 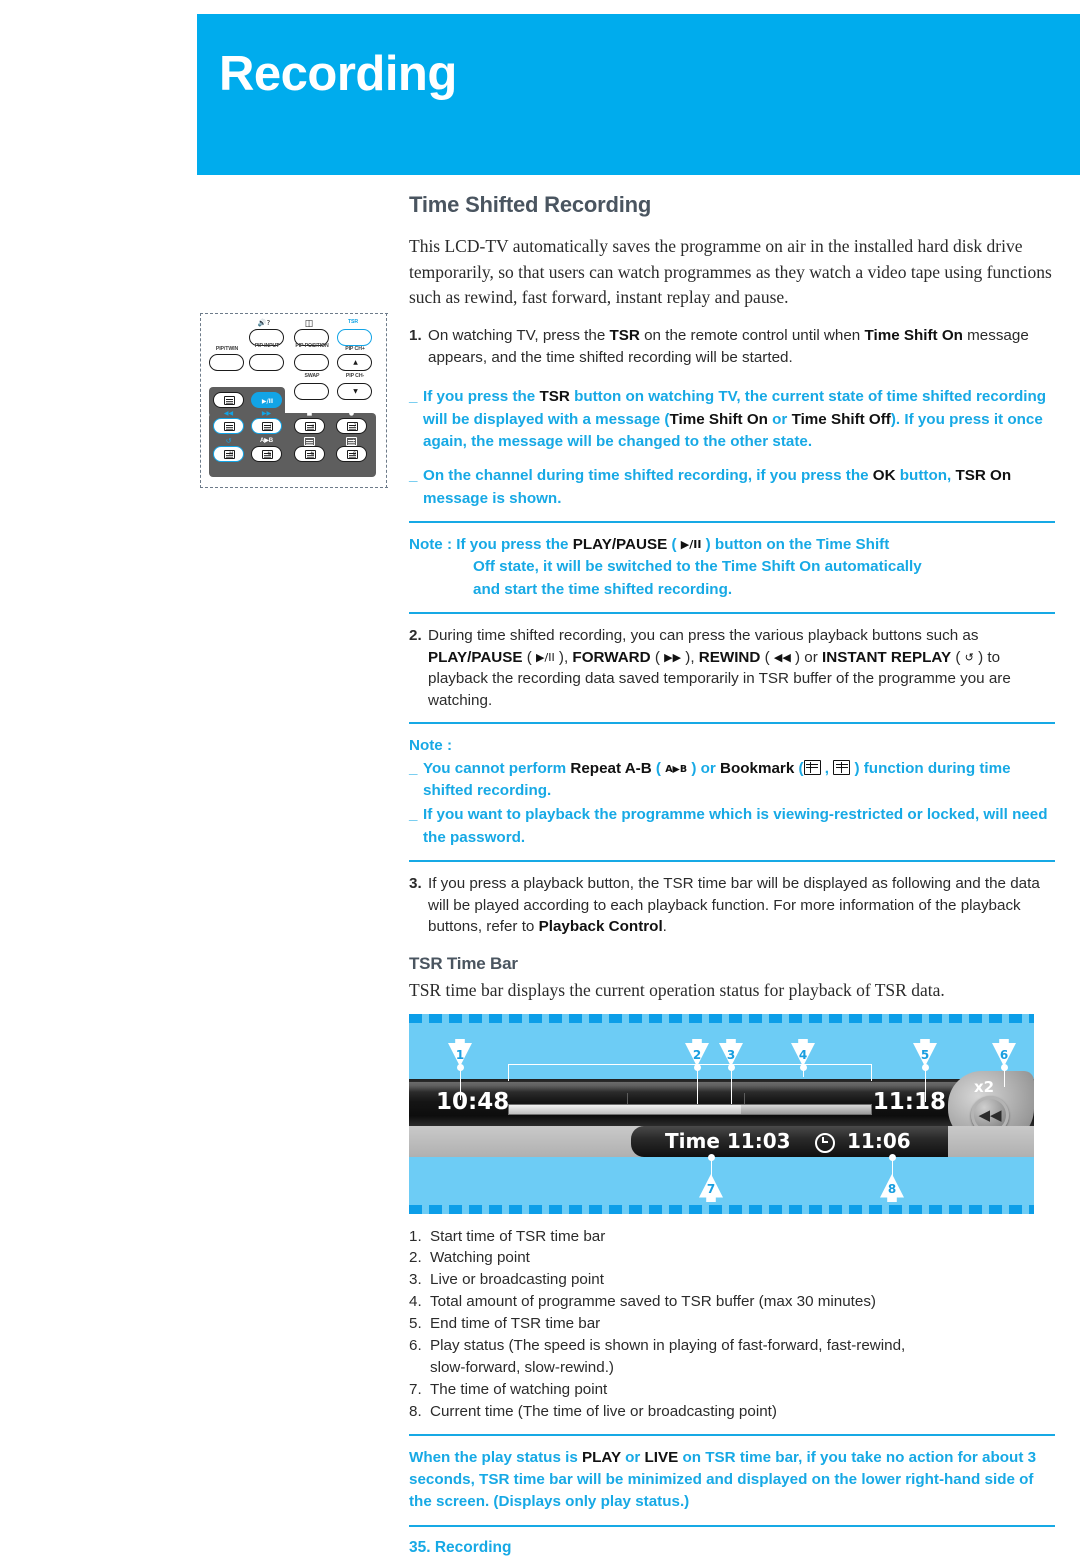 What do you see at coordinates (266, 426) in the screenshot?
I see `forward-button: i` at bounding box center [266, 426].